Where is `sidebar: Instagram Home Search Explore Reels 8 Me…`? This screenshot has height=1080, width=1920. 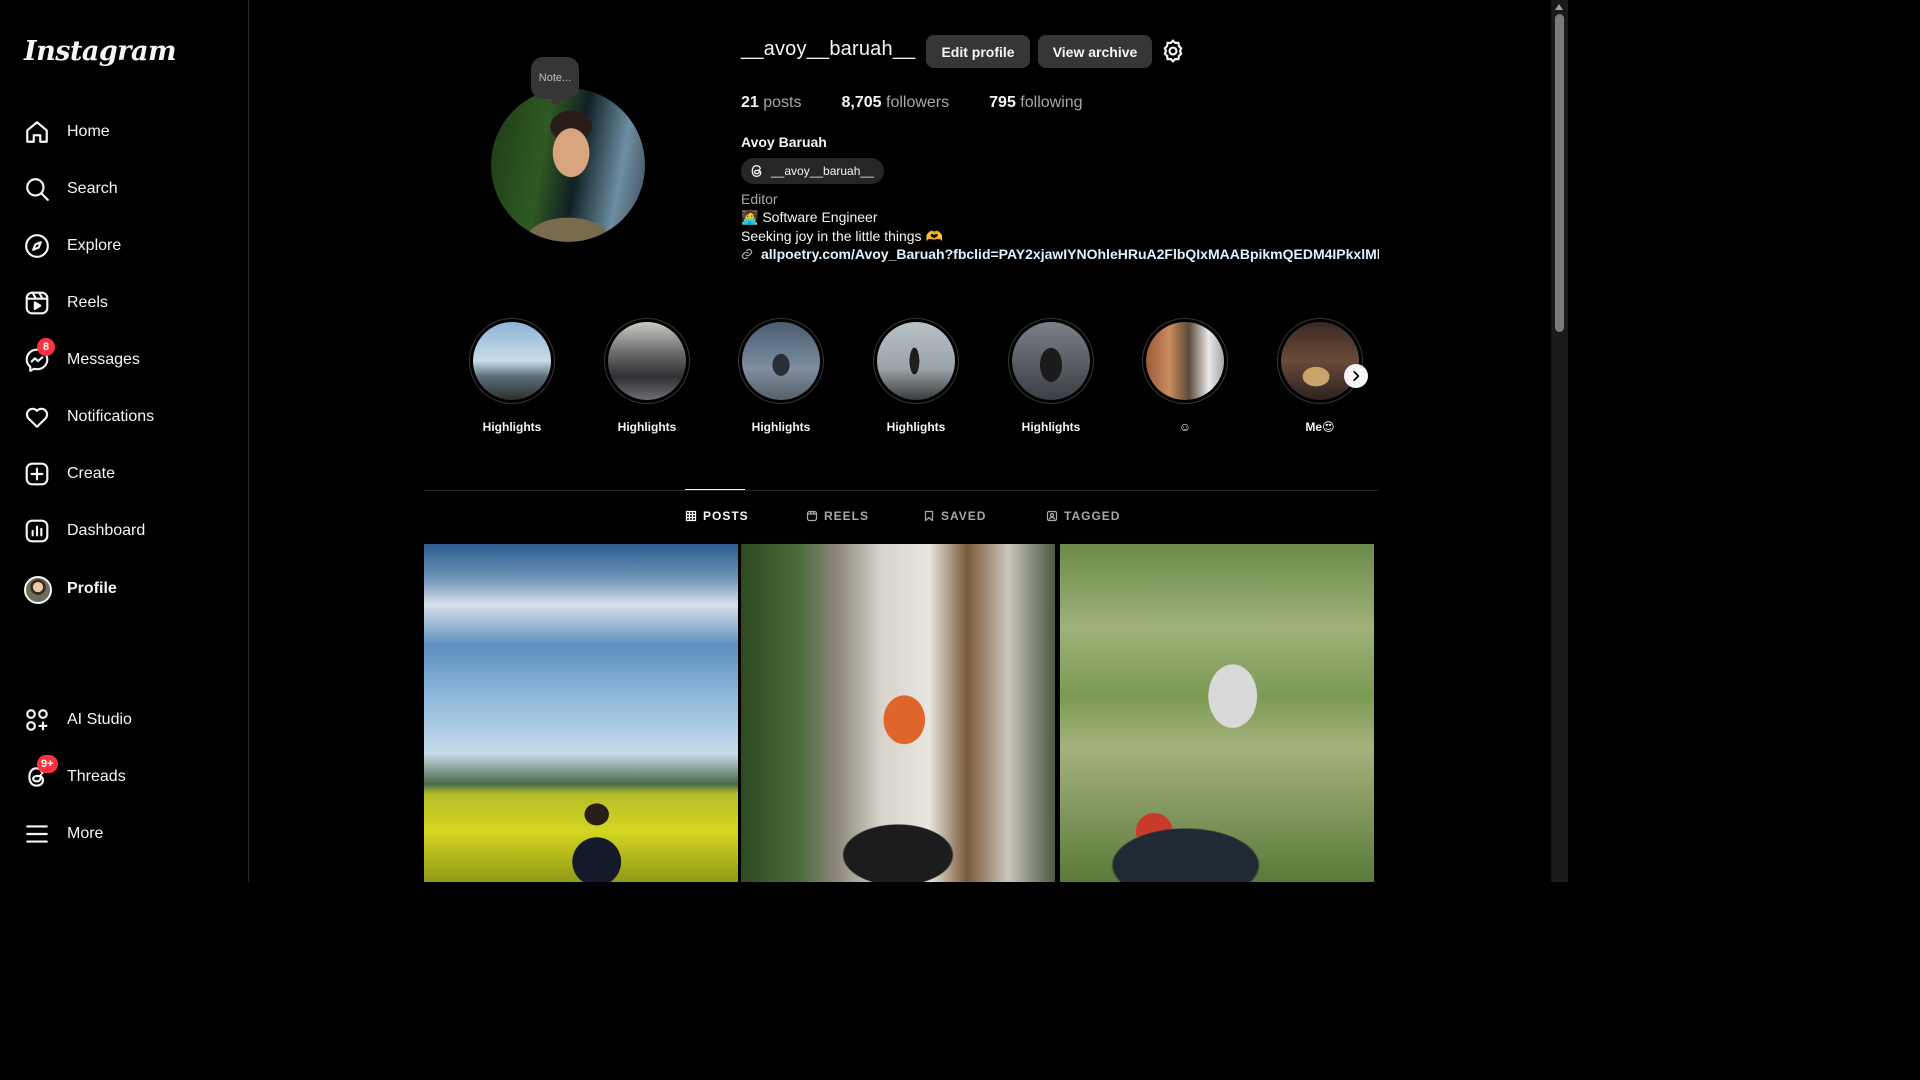 sidebar: Instagram Home Search Explore Reels 8 Me… is located at coordinates (124, 441).